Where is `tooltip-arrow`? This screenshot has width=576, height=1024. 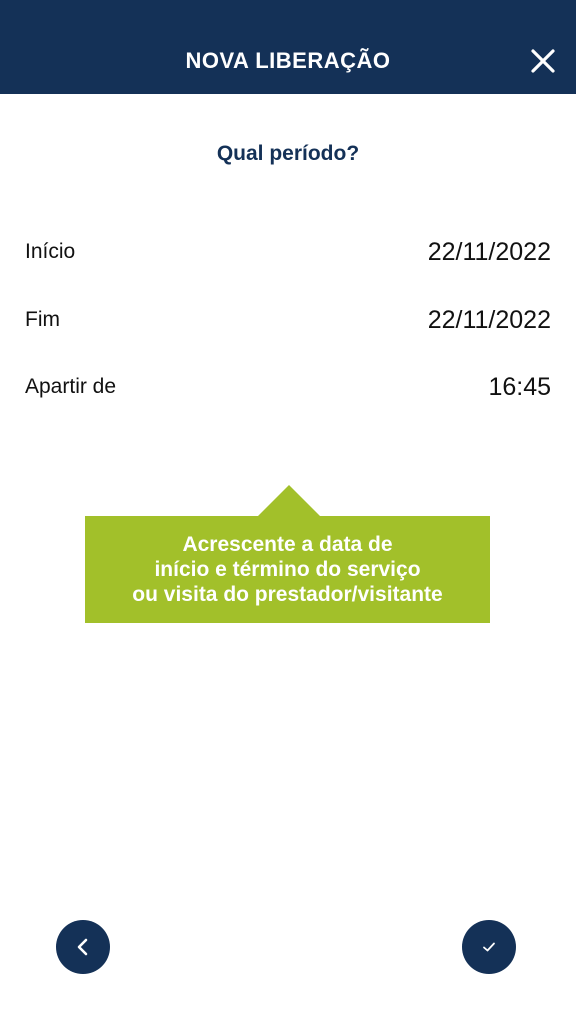 tooltip-arrow is located at coordinates (289, 501).